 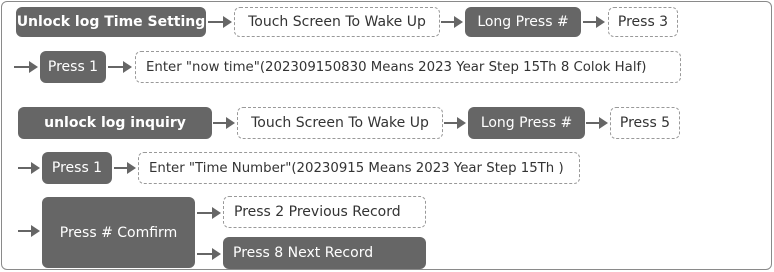 I want to click on step-wake-up: Touch Screen To Wake Up, so click(x=337, y=22).